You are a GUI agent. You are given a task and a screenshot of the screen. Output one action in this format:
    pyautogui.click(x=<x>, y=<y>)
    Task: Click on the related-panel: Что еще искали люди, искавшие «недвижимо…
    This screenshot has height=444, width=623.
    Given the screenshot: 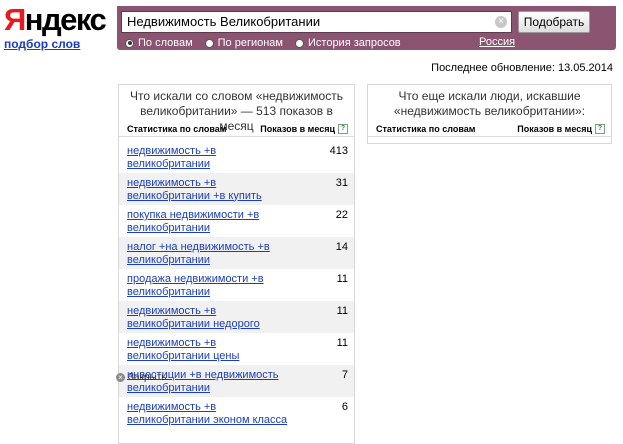 What is the action you would take?
    pyautogui.click(x=489, y=114)
    